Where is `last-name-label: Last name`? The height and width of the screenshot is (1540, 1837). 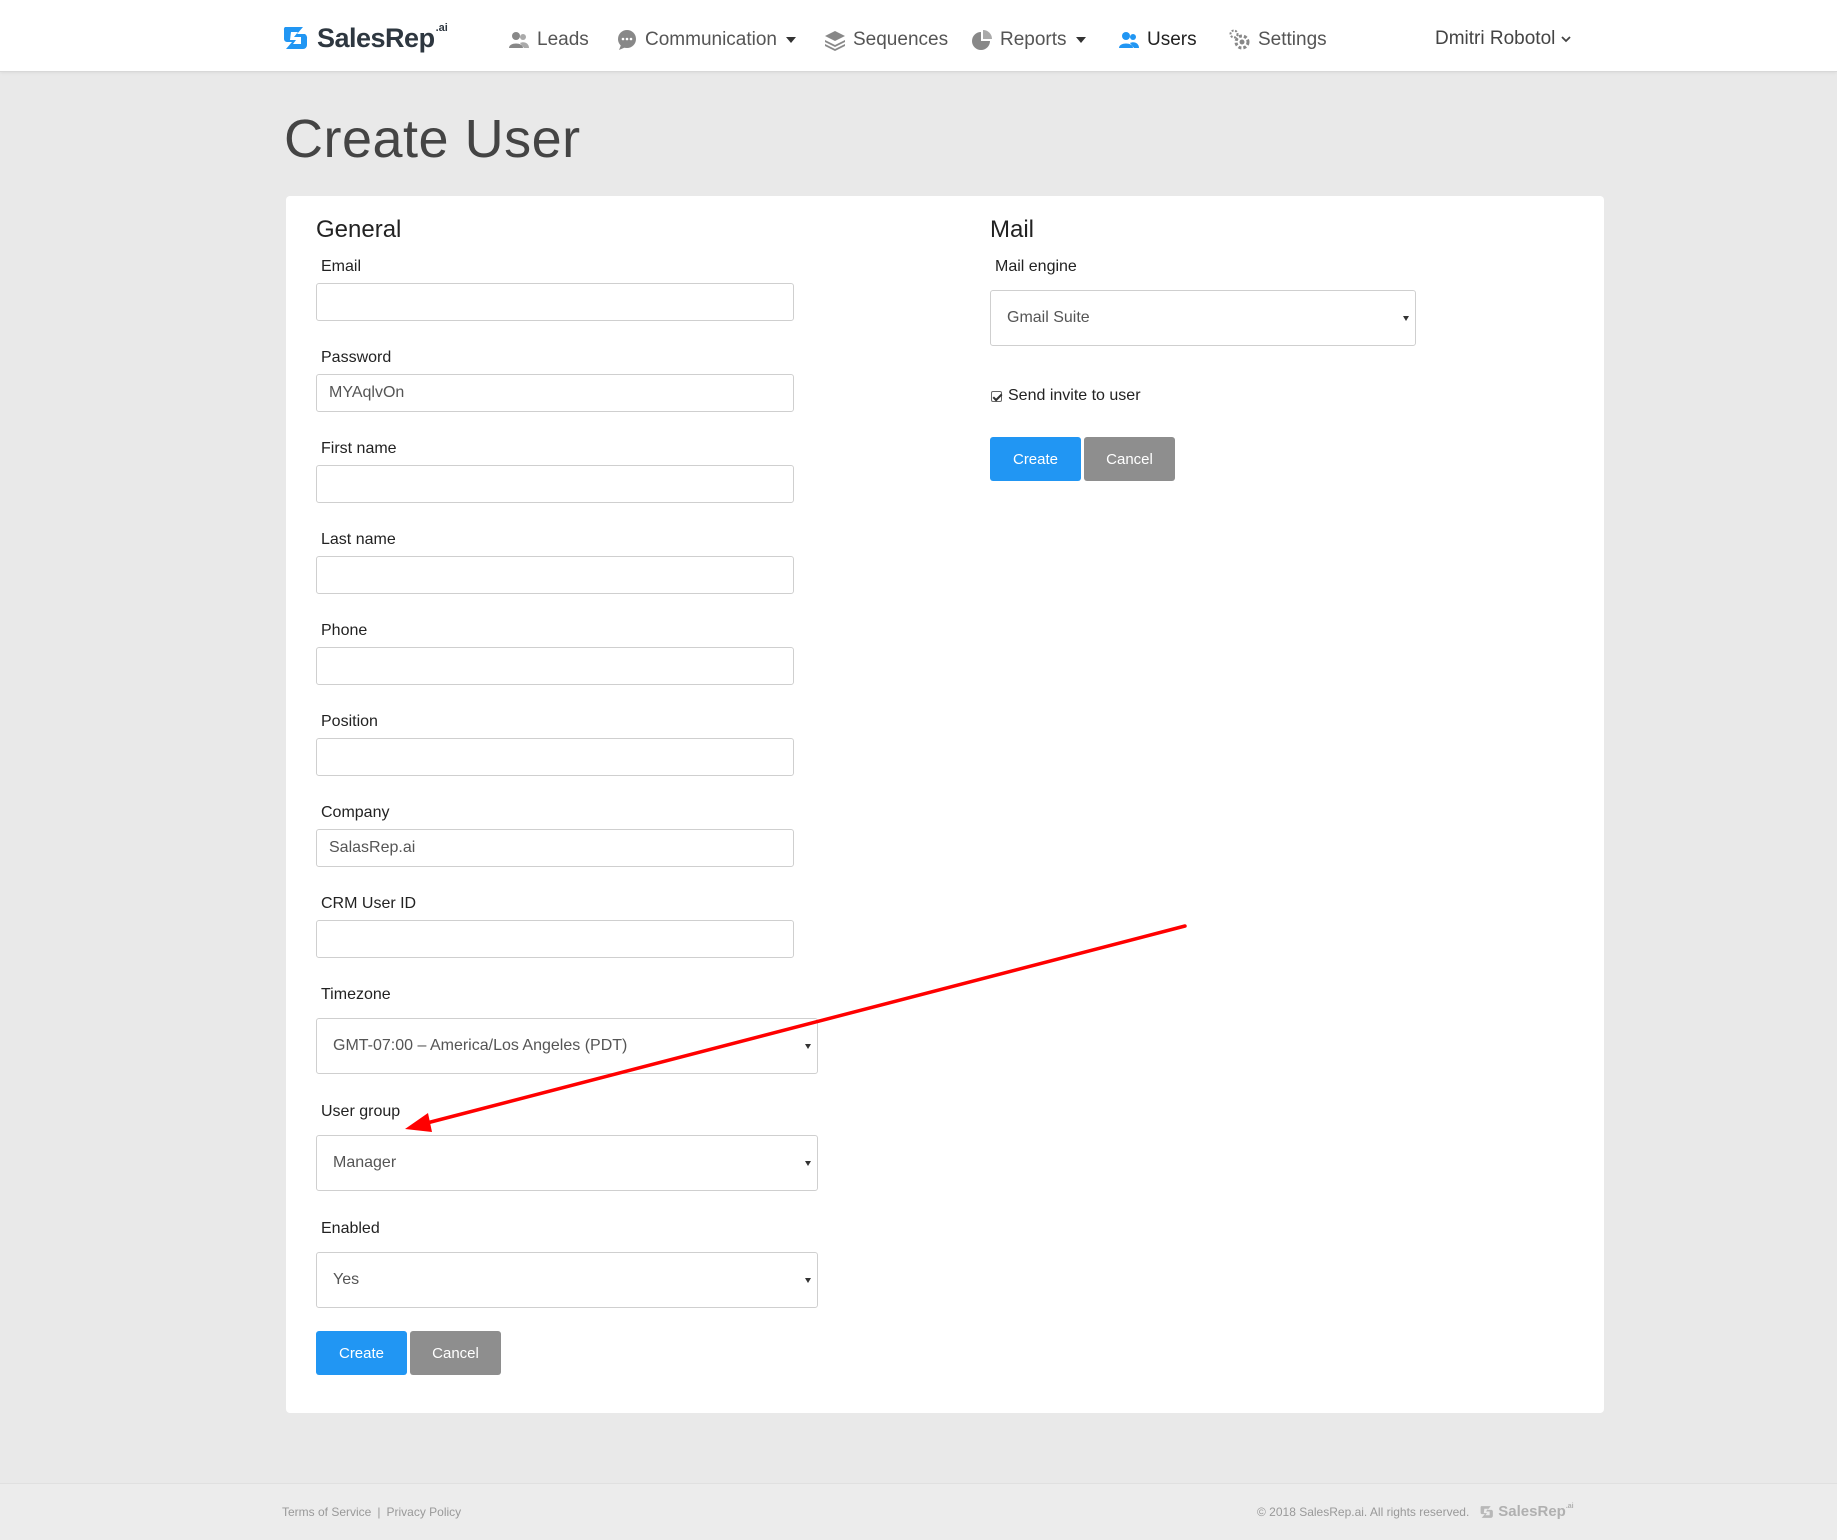 last-name-label: Last name is located at coordinates (358, 539).